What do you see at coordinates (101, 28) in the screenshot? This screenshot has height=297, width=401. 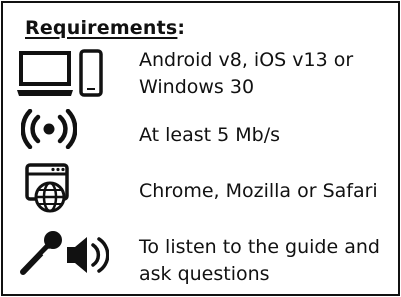 I see `heading-title: Requirements` at bounding box center [101, 28].